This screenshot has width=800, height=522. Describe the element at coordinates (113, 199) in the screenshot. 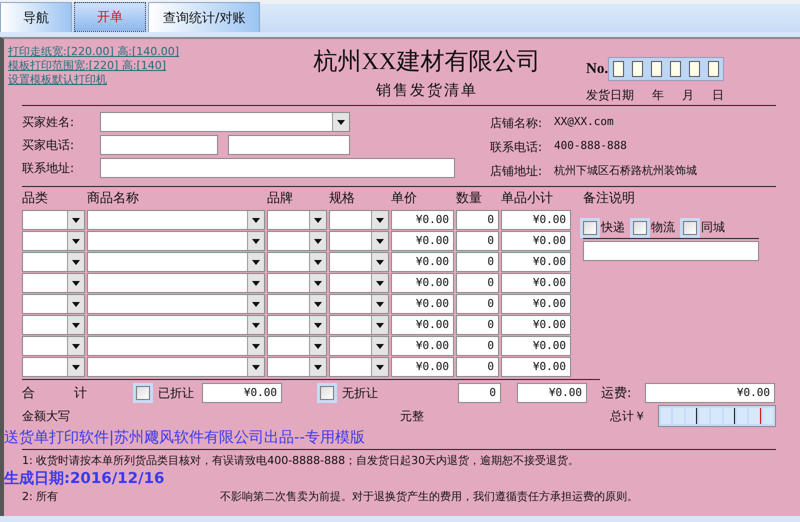

I see `column-header: 商品名称` at that location.